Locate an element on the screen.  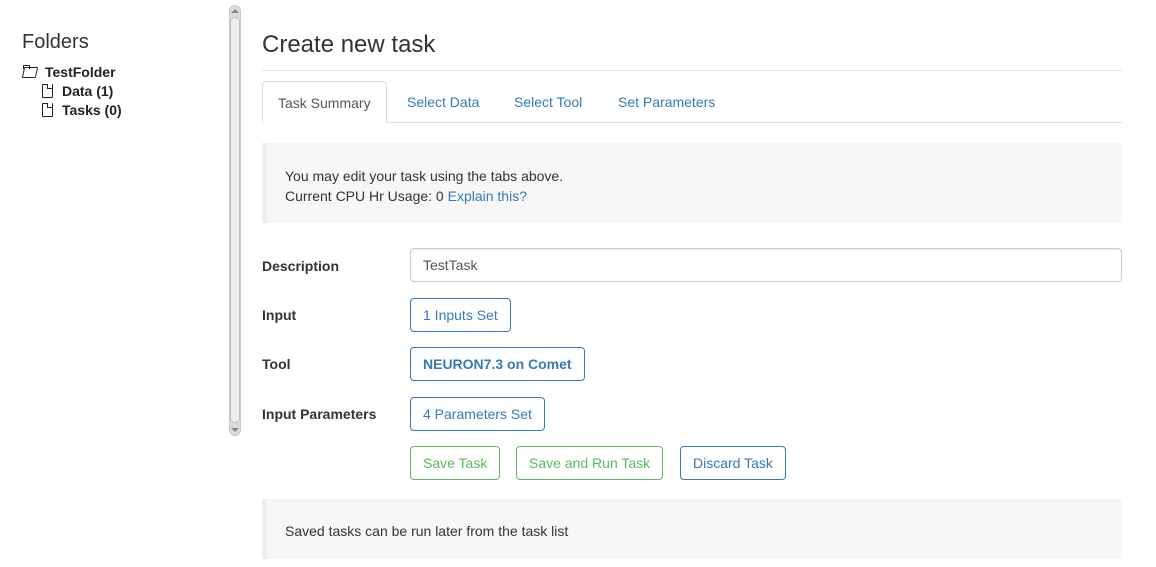
tree-item-label: Data (1) is located at coordinates (88, 90).